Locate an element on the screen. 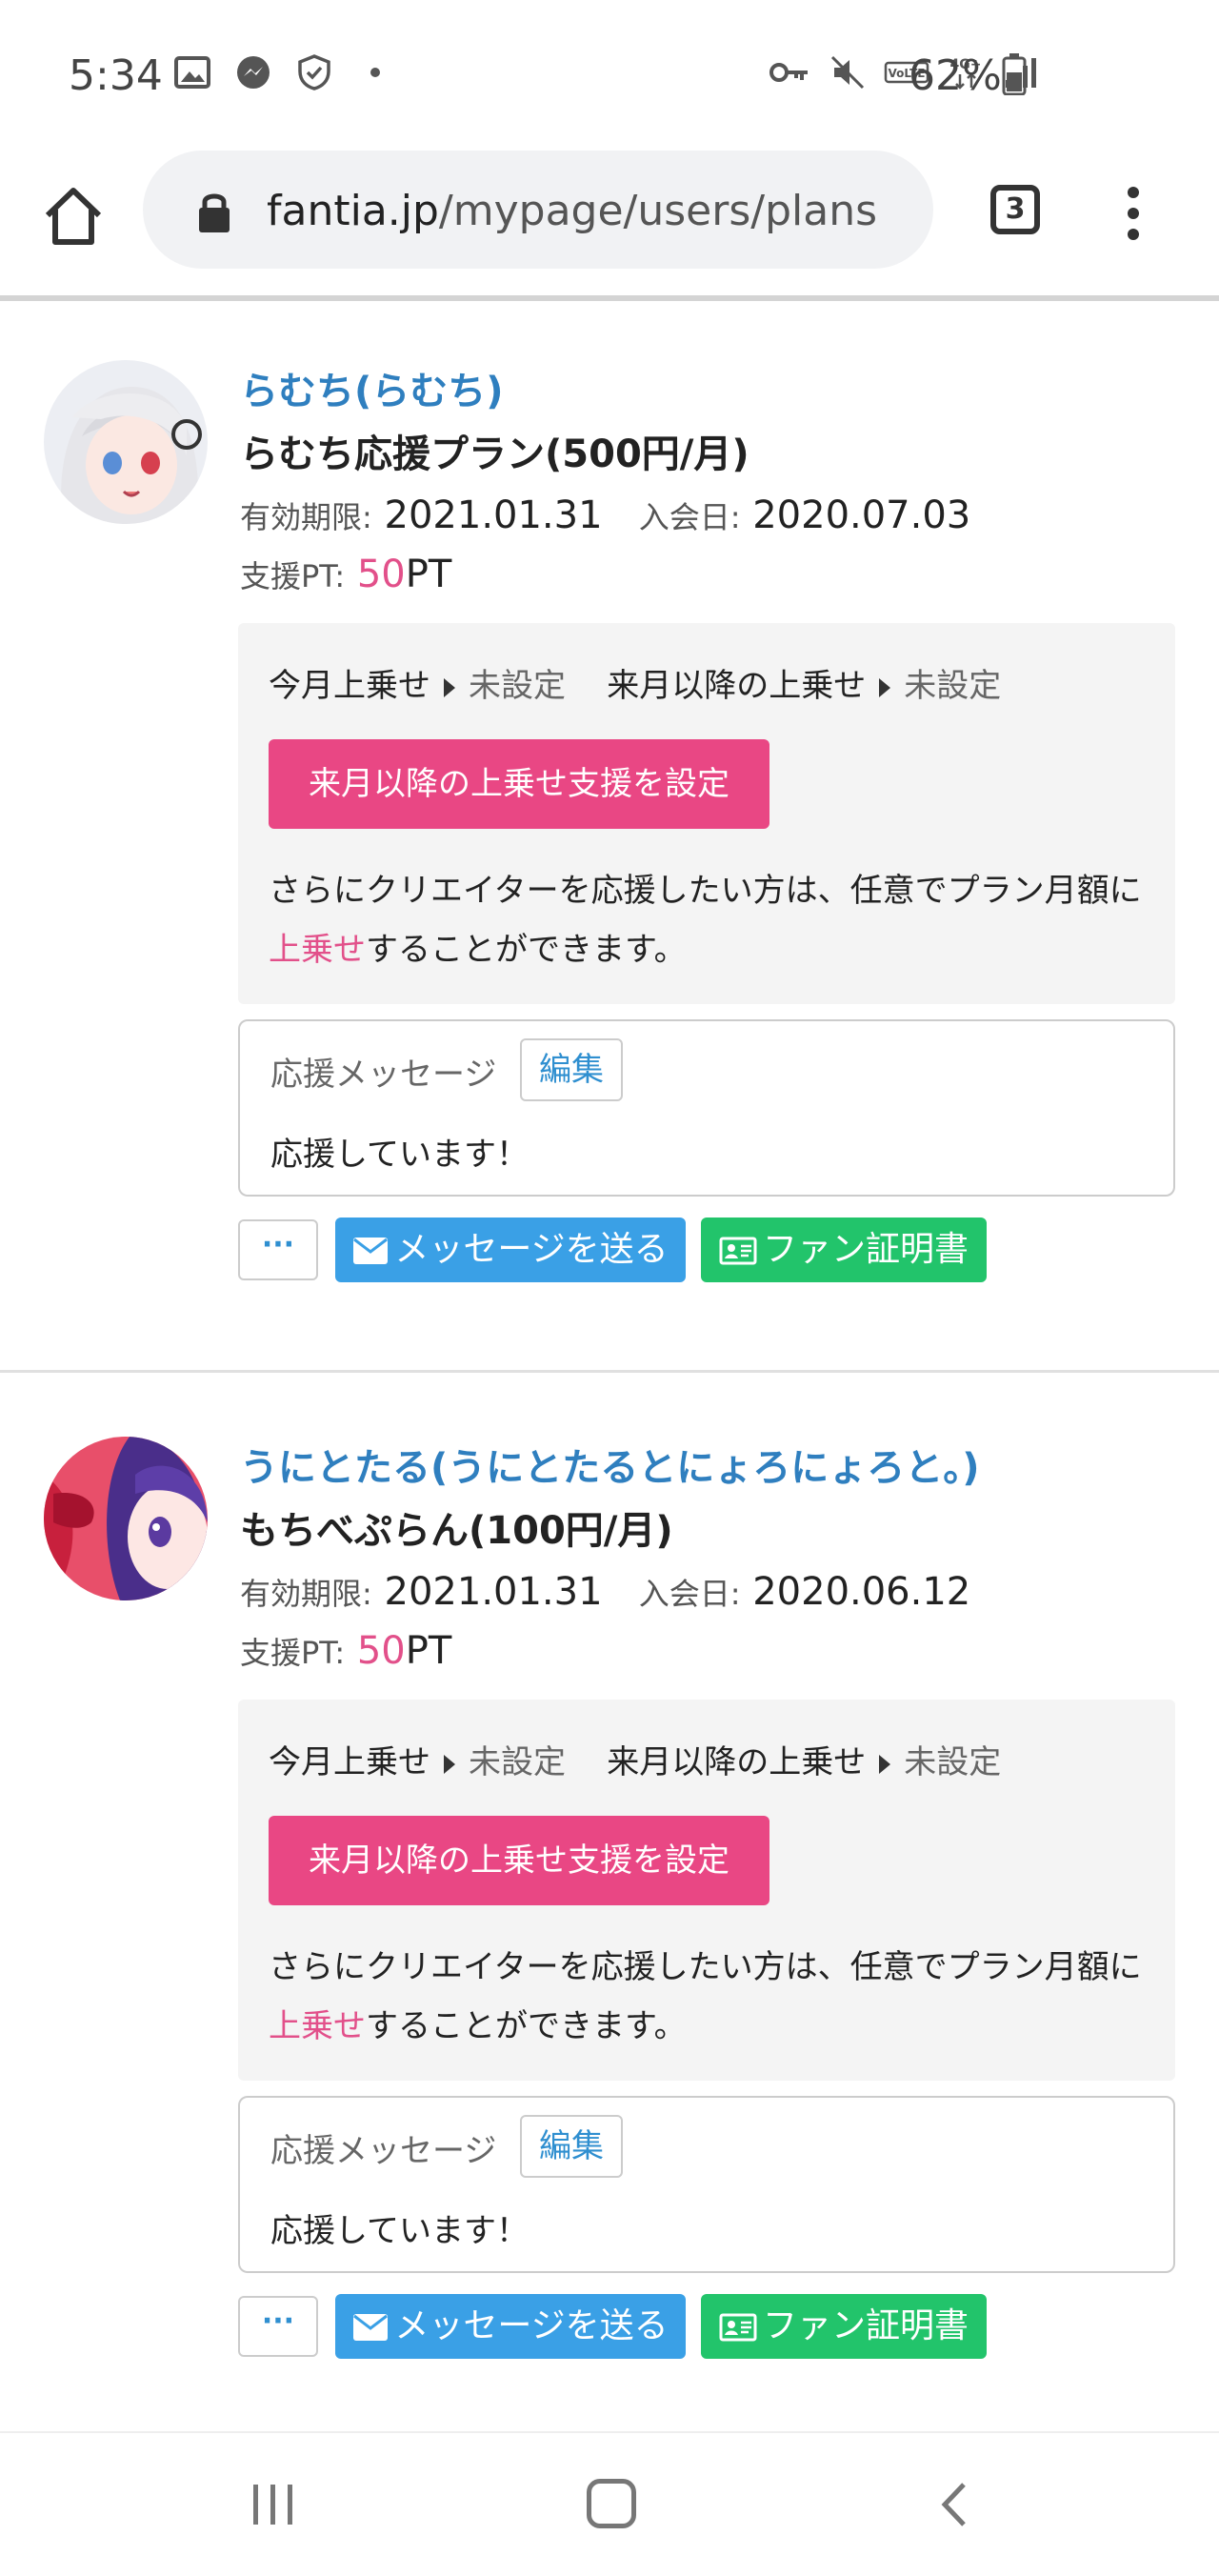 This screenshot has width=1219, height=2576. home-nav-icon is located at coordinates (611, 2503).